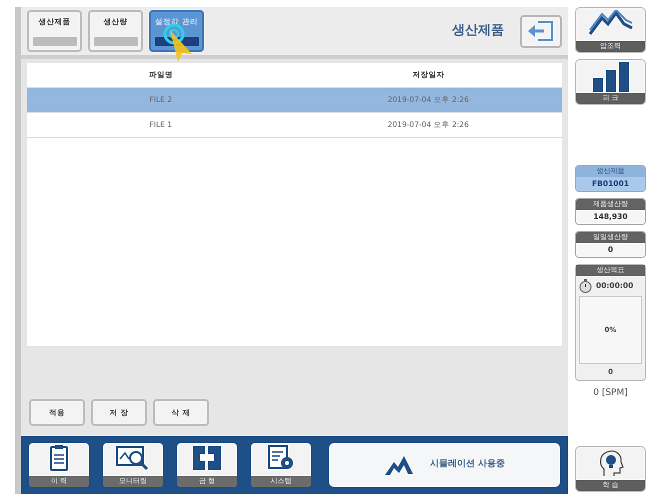  I want to click on head-bulb-icon, so click(611, 463).